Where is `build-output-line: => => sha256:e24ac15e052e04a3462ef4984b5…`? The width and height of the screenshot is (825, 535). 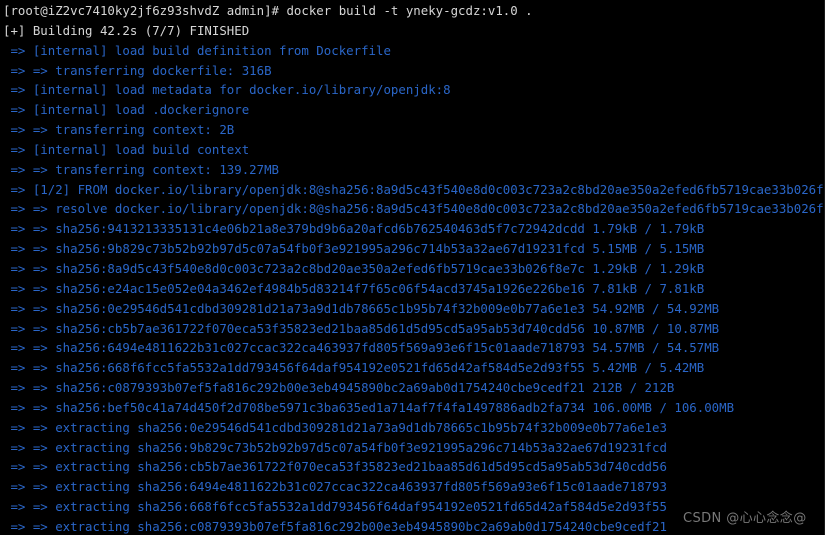
build-output-line: => => sha256:e24ac15e052e04a3462ef4984b5… is located at coordinates (354, 288).